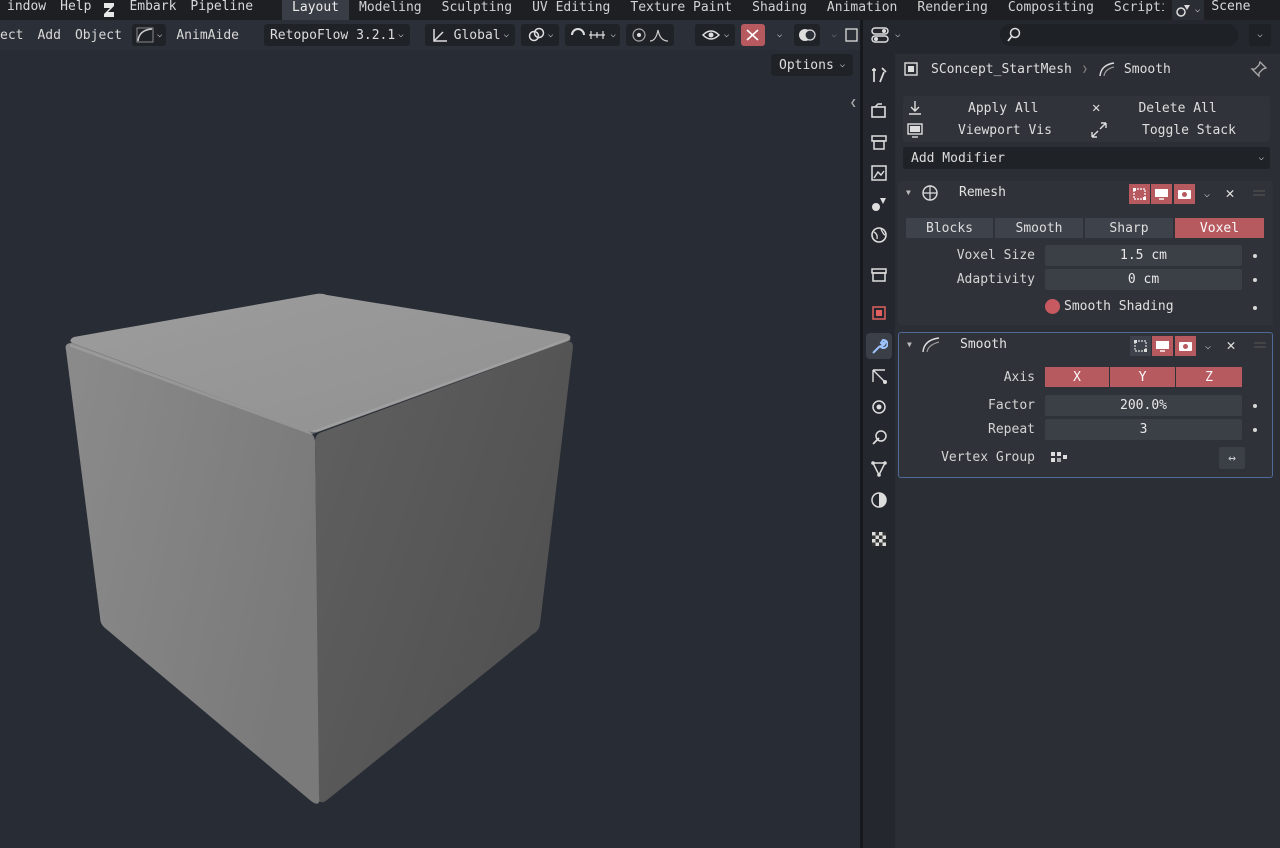 The width and height of the screenshot is (1280, 848). I want to click on retopoflow-dropdown: RetopoFlow 3.2.1 ⌵, so click(336, 35).